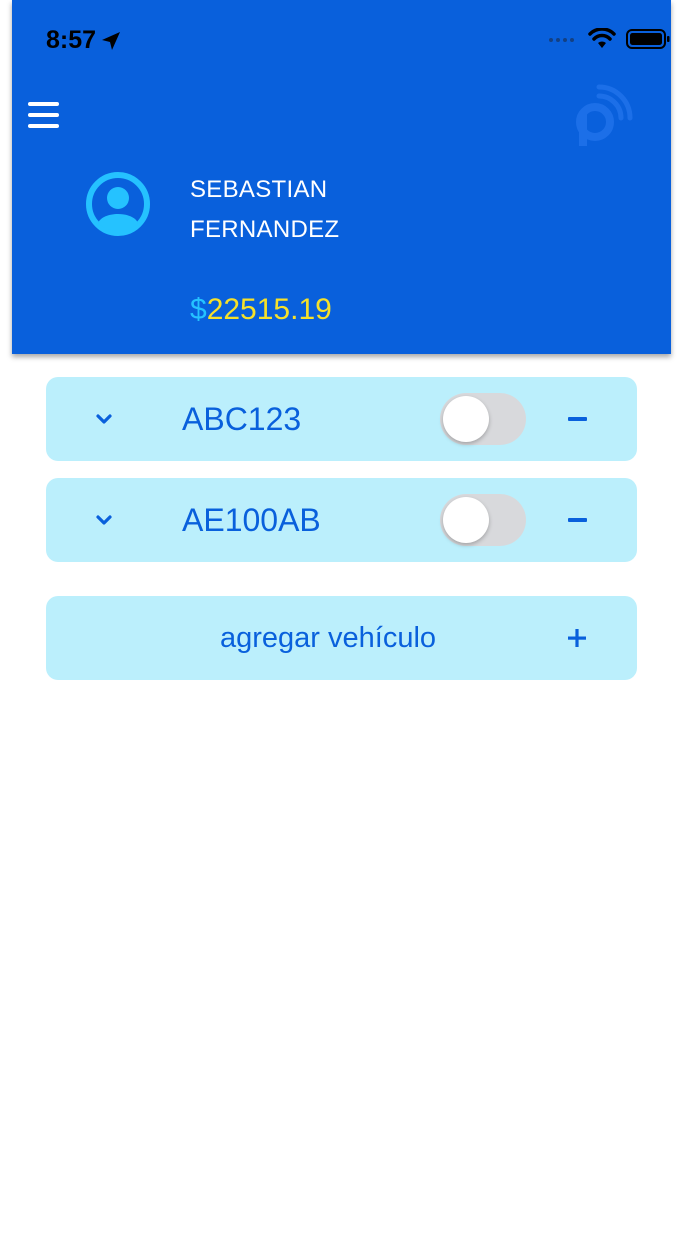  I want to click on user-avatar-icon, so click(118, 204).